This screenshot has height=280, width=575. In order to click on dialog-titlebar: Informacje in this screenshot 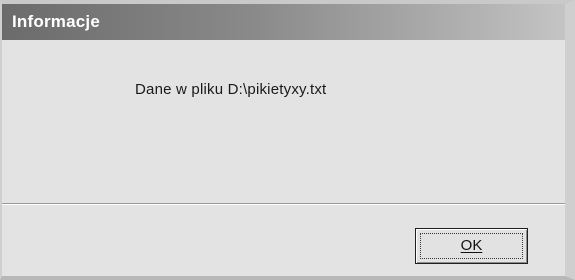, I will do `click(283, 22)`.